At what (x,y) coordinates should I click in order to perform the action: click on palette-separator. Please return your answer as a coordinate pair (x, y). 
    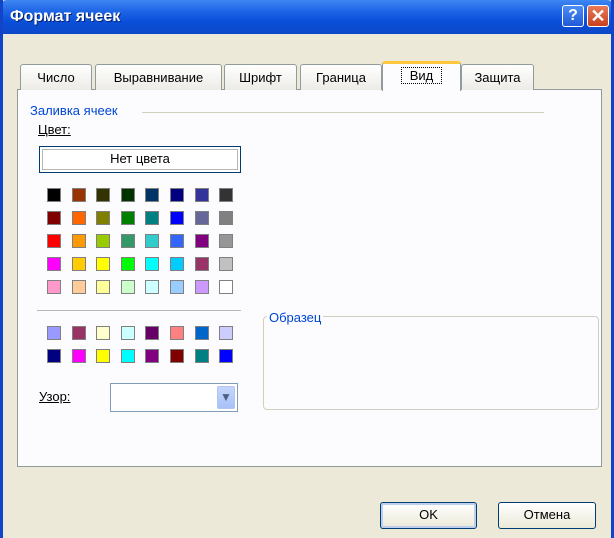
    Looking at the image, I should click on (139, 310).